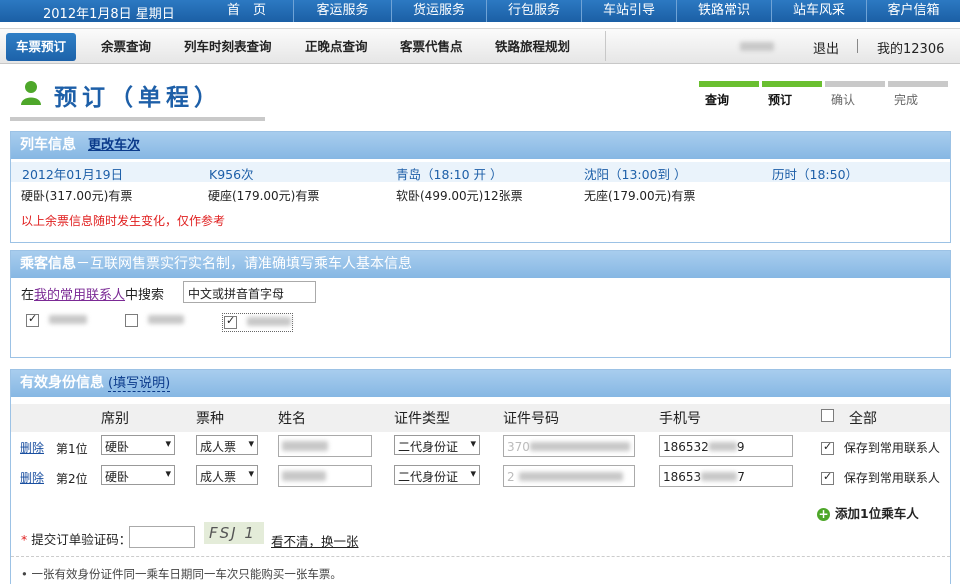 The height and width of the screenshot is (584, 960). Describe the element at coordinates (741, 477) in the screenshot. I see `phone-suffix: 7` at that location.